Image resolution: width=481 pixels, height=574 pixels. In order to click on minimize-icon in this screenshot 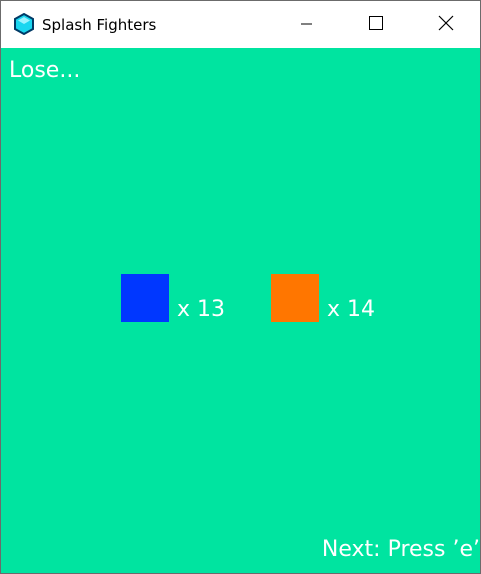, I will do `click(307, 24)`.